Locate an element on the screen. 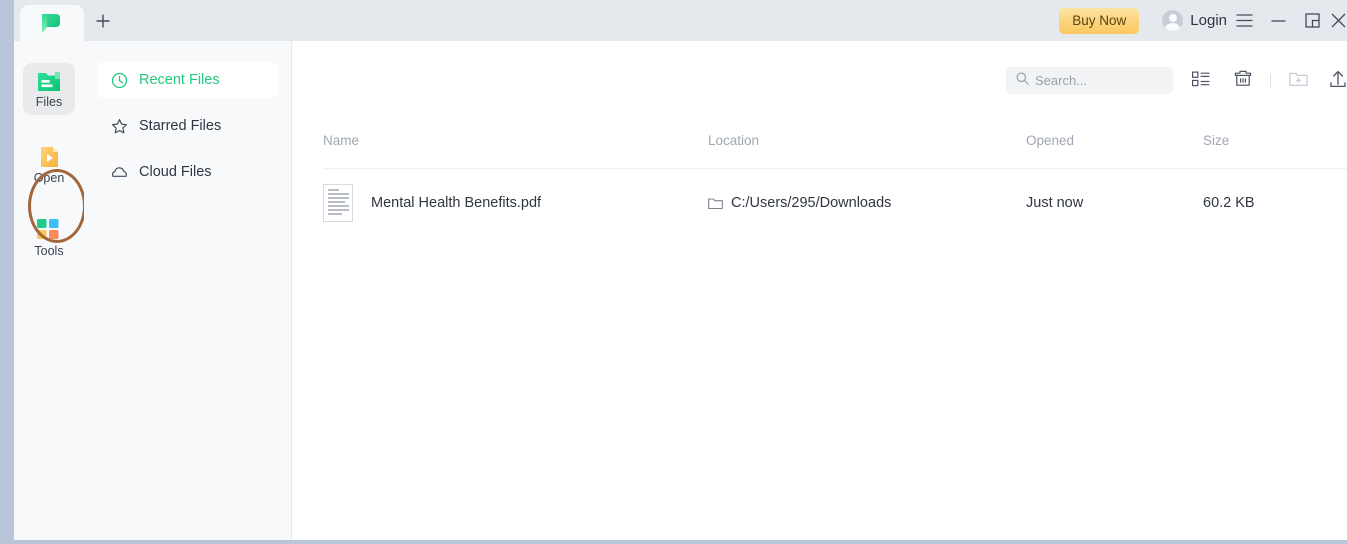 This screenshot has width=1347, height=544. login-button: Login is located at coordinates (1194, 20).